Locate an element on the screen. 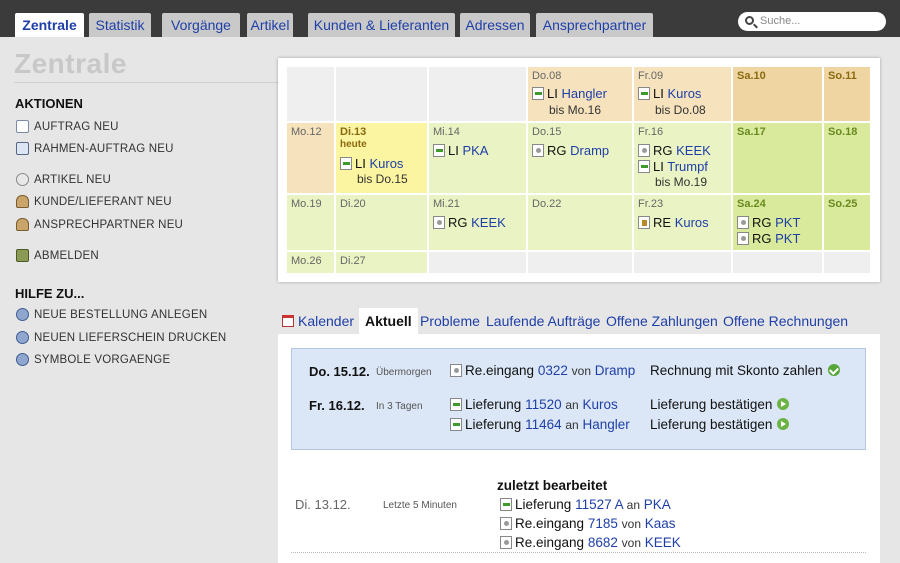 Image resolution: width=900 pixels, height=563 pixels. tab-kalender: Kalender is located at coordinates (318, 321).